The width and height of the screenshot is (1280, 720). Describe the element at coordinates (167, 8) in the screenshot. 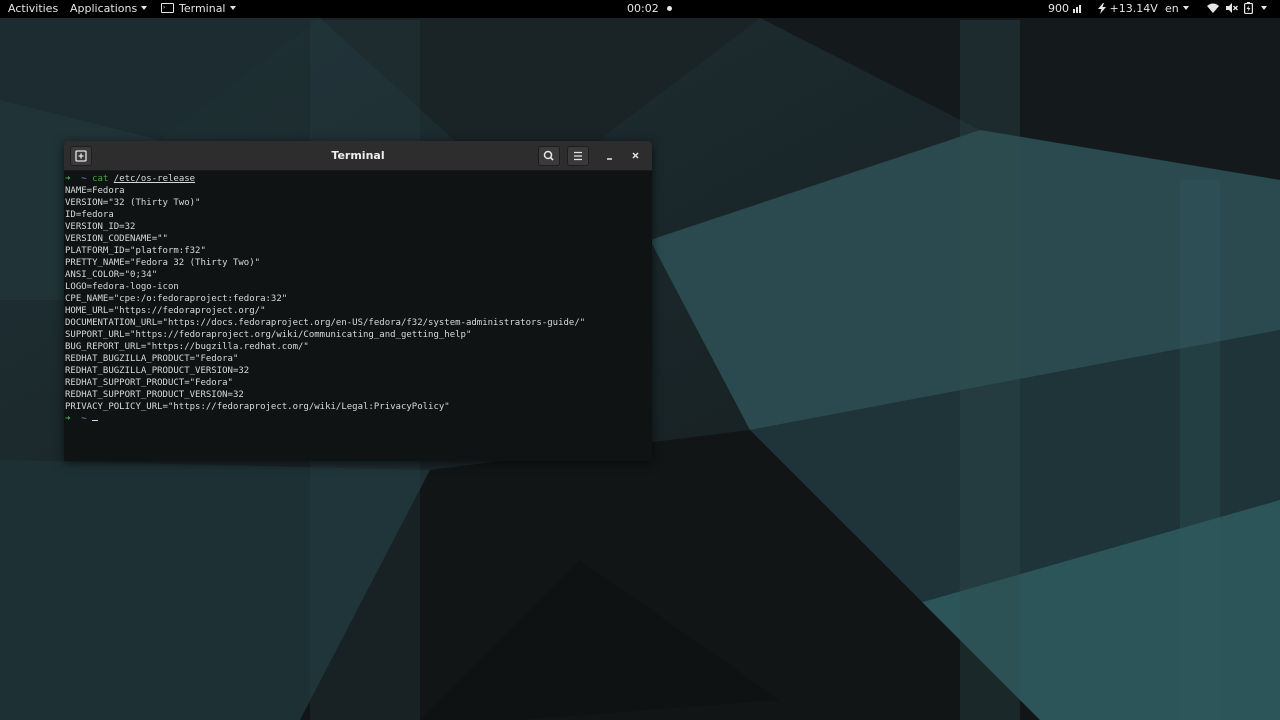

I see `terminal-icon: ›` at that location.